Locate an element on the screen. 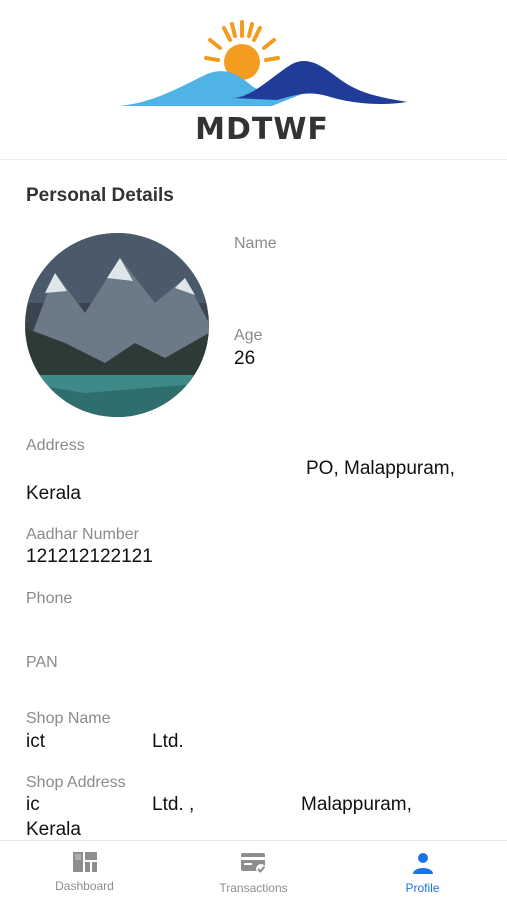  shop-name-end: Ltd. is located at coordinates (168, 741).